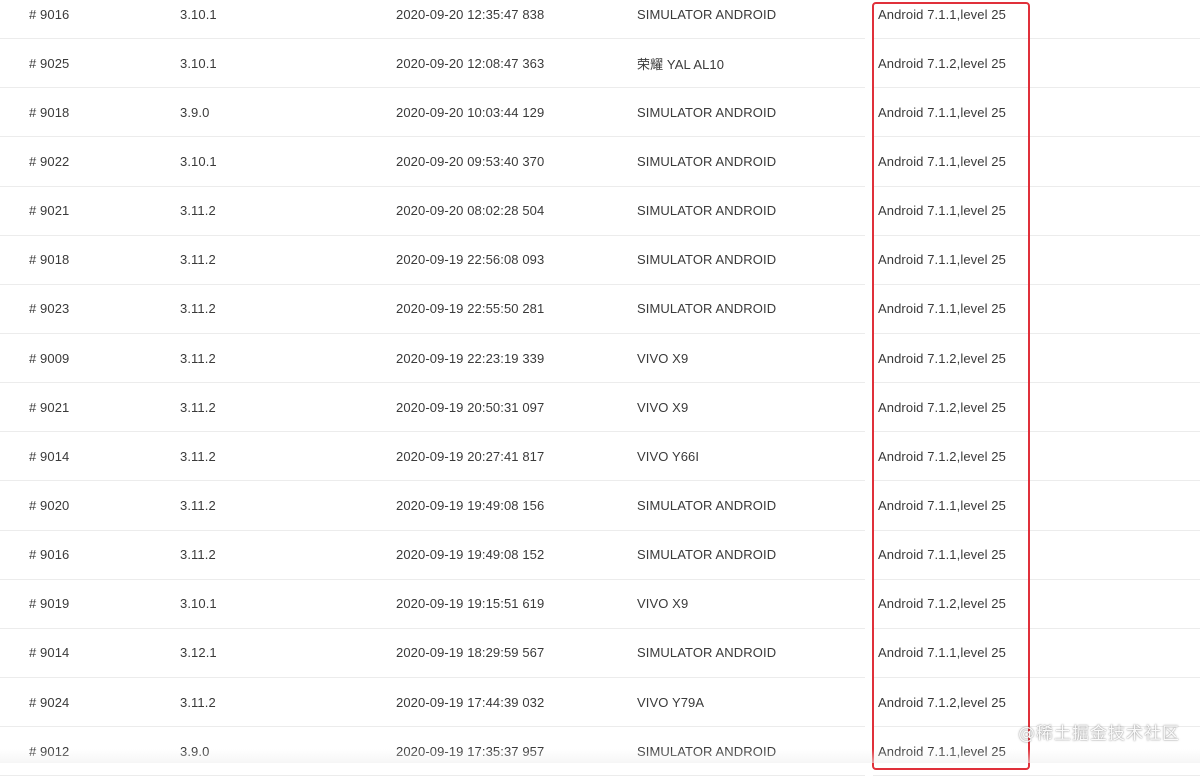 The width and height of the screenshot is (1200, 776). I want to click on report-id-cell: # 9012, so click(49, 751).